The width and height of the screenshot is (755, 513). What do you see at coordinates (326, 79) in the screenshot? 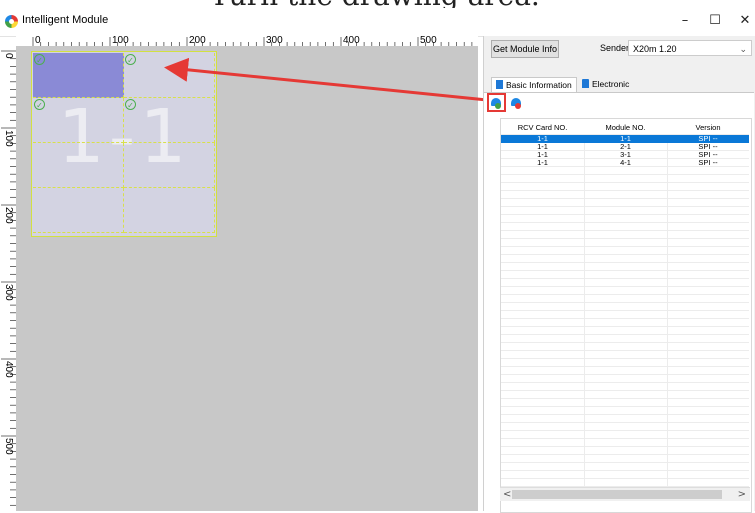
I see `arrow-icon` at bounding box center [326, 79].